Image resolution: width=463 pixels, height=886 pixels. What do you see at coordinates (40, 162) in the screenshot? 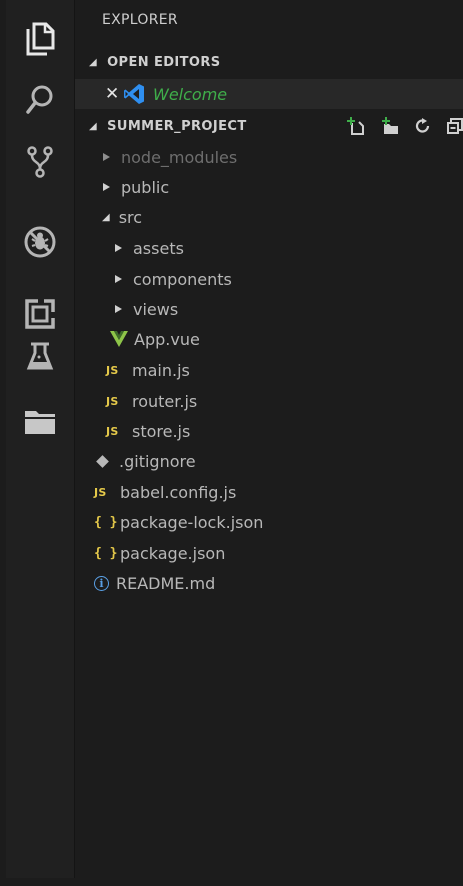
I see `source-control-icon` at bounding box center [40, 162].